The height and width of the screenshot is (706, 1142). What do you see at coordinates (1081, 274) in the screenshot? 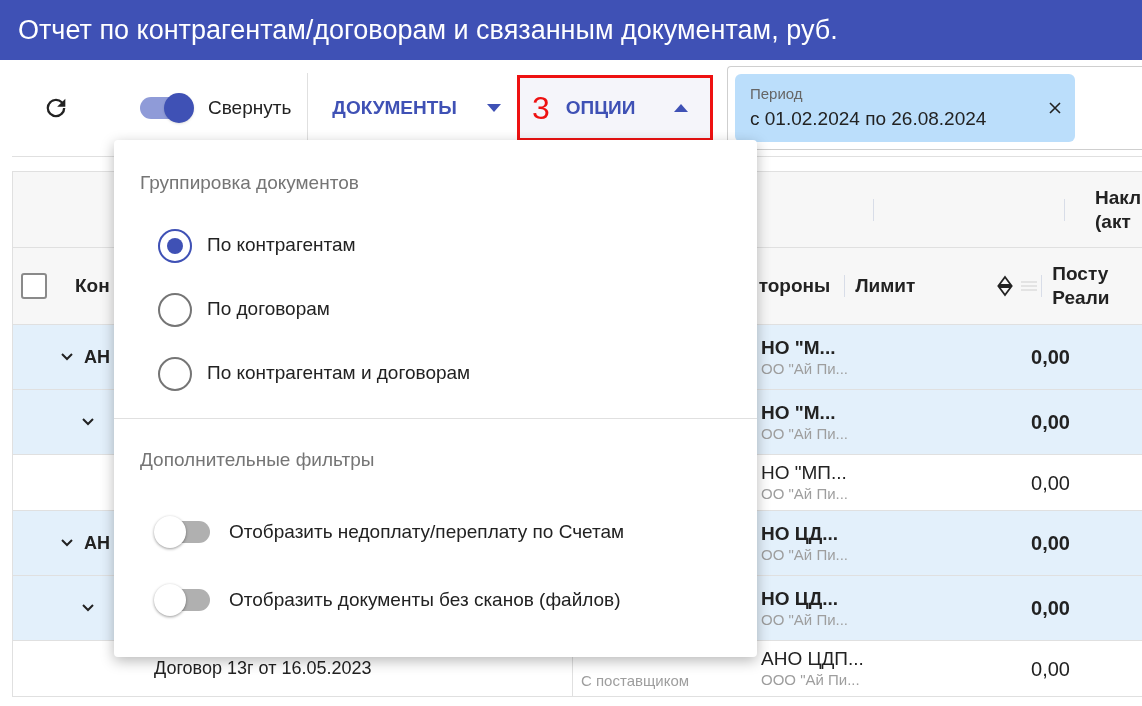
I see `column-header: Посту` at bounding box center [1081, 274].